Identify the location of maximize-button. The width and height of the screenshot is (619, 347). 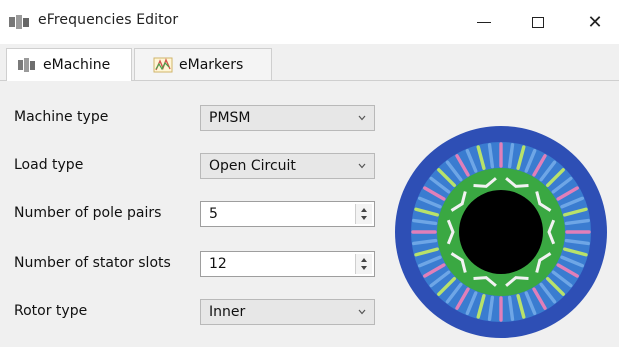
(538, 22).